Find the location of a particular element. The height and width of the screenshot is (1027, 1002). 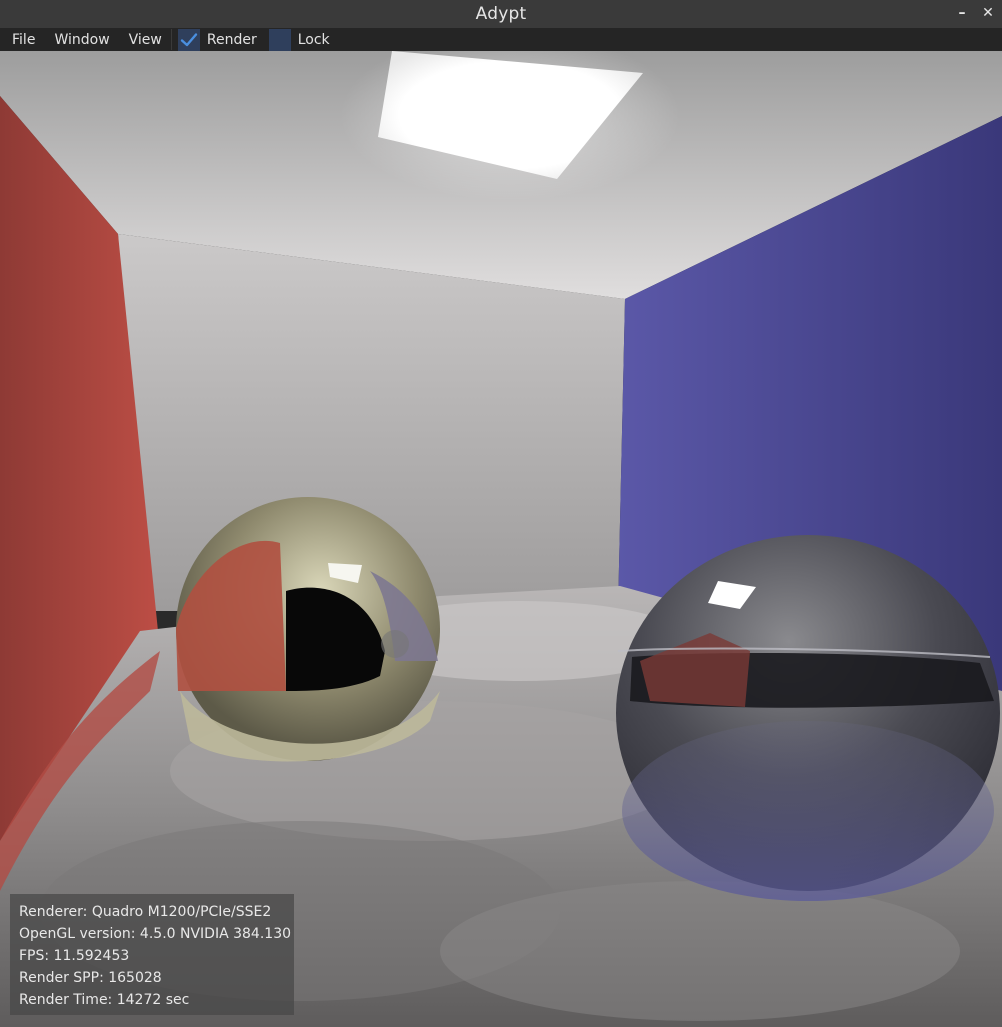

menu-view: View is located at coordinates (143, 39).